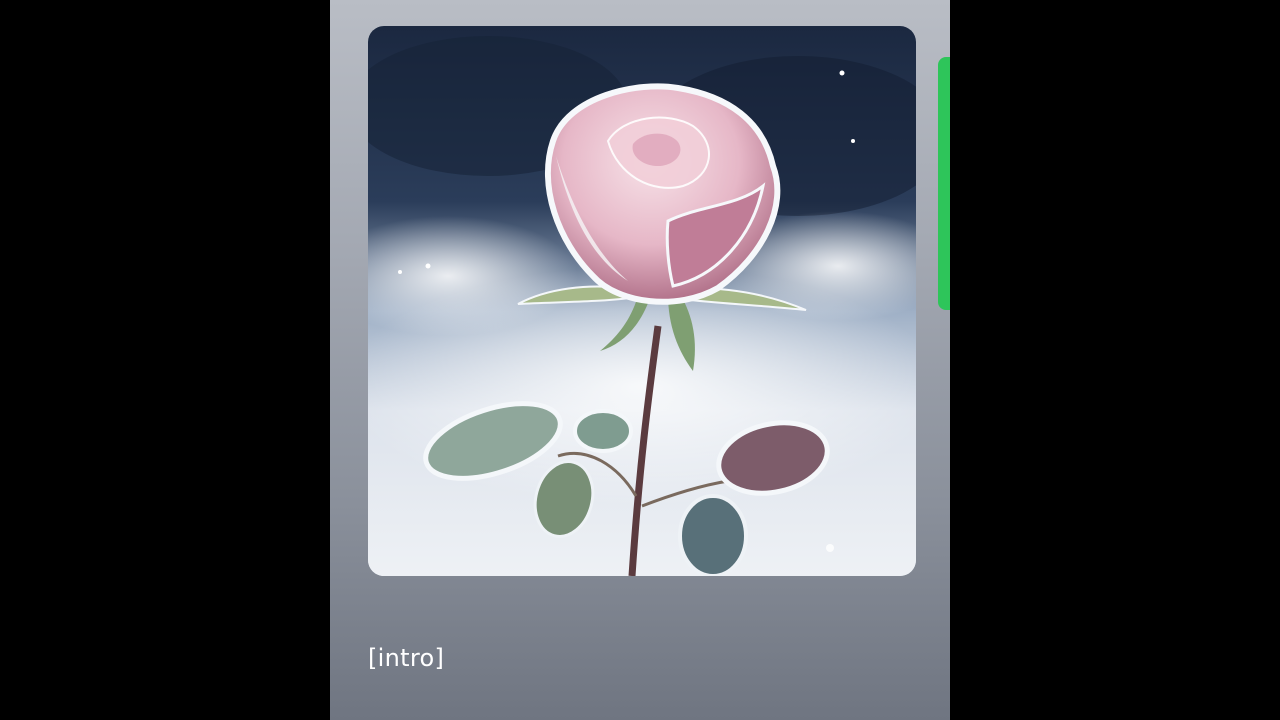 The width and height of the screenshot is (1280, 720). What do you see at coordinates (406, 658) in the screenshot?
I see `lyric-line: [intro]` at bounding box center [406, 658].